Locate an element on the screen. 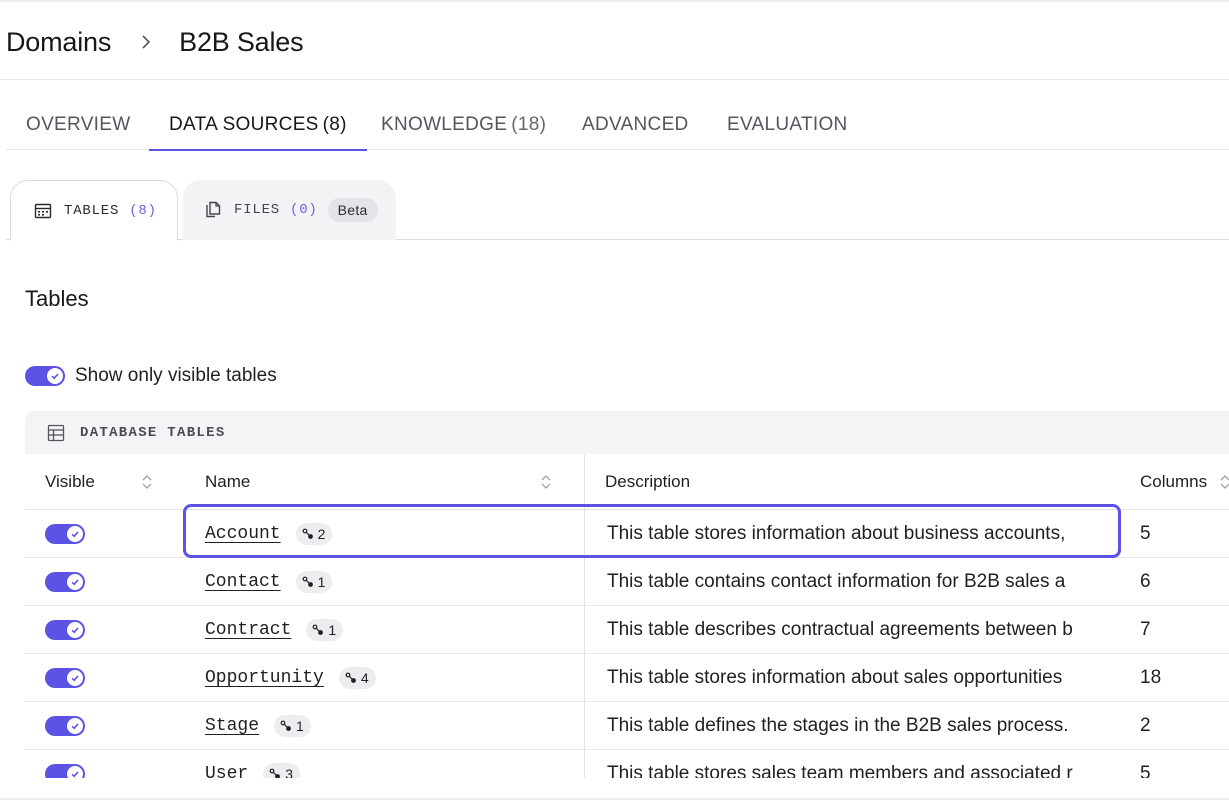 This screenshot has width=1229, height=800. subtab-tables: TABLES (8) is located at coordinates (94, 210).